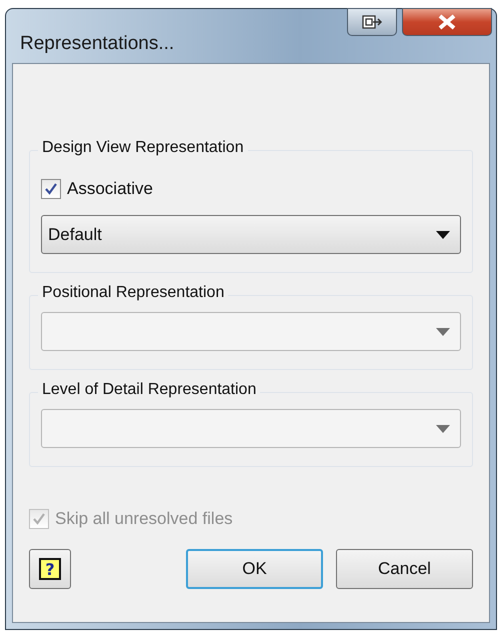 The width and height of the screenshot is (502, 641). I want to click on help-button: ?, so click(50, 569).